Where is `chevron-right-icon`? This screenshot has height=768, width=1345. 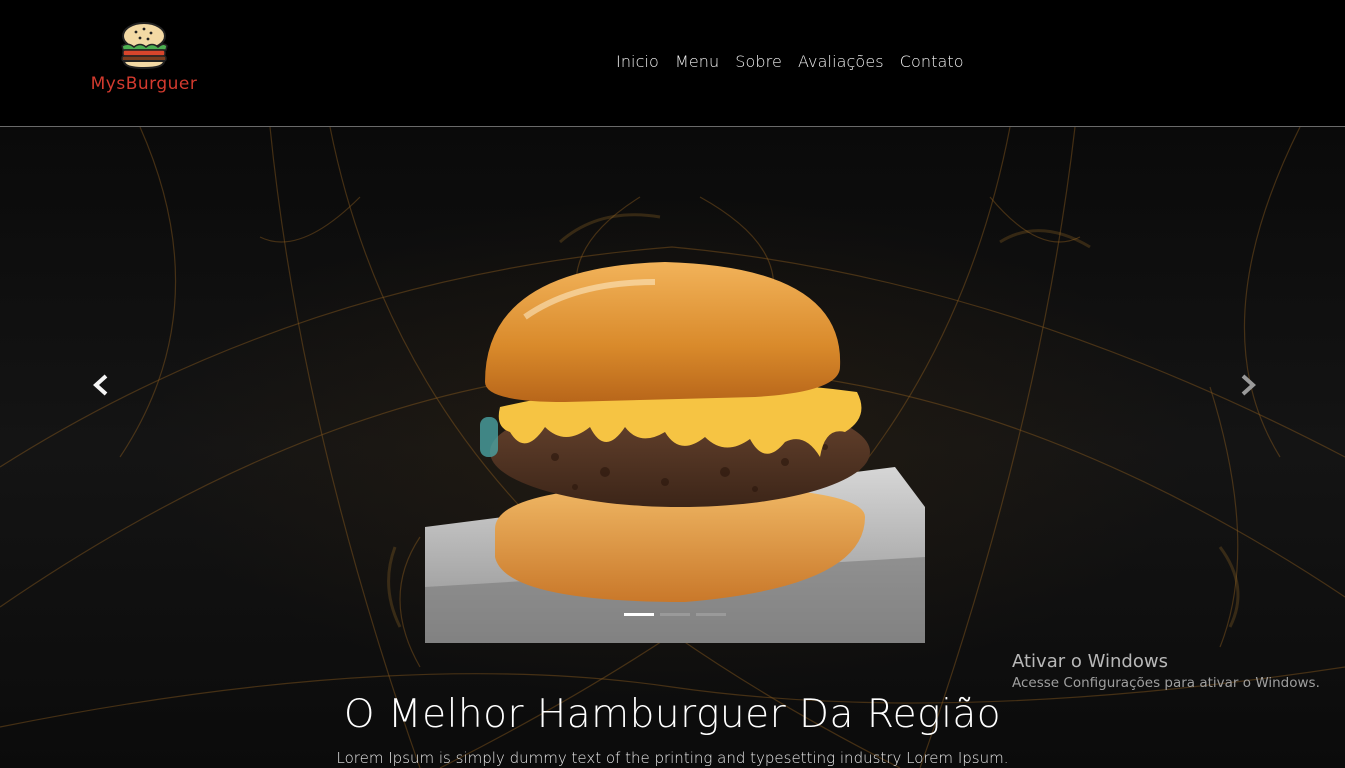 chevron-right-icon is located at coordinates (1248, 385).